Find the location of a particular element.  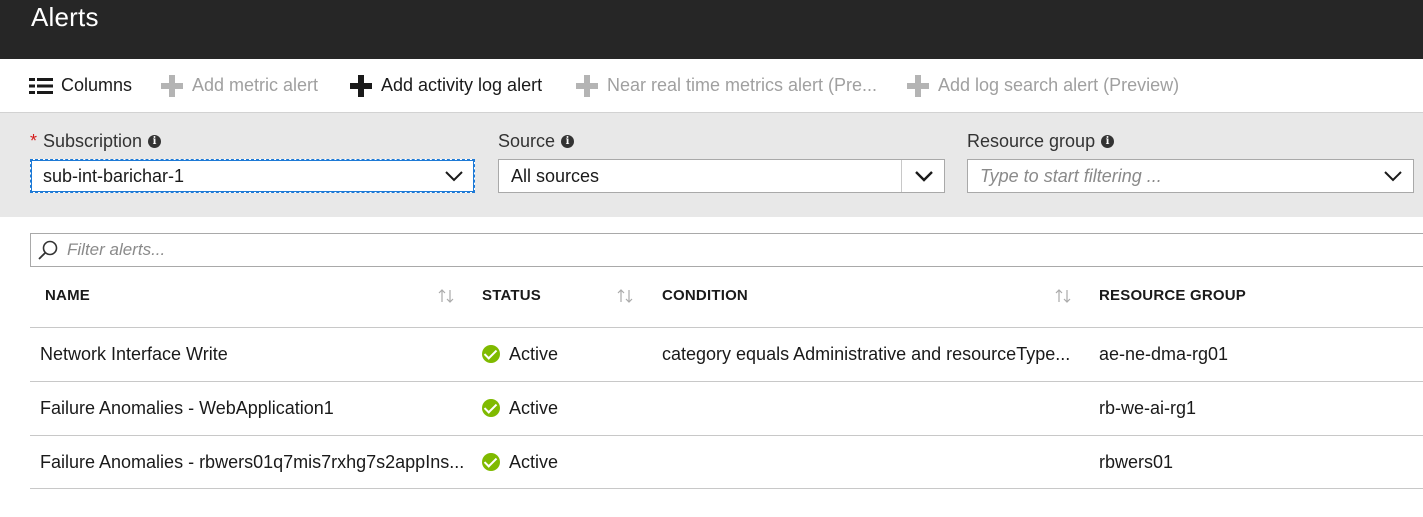

page-title: Alerts is located at coordinates (65, 17).